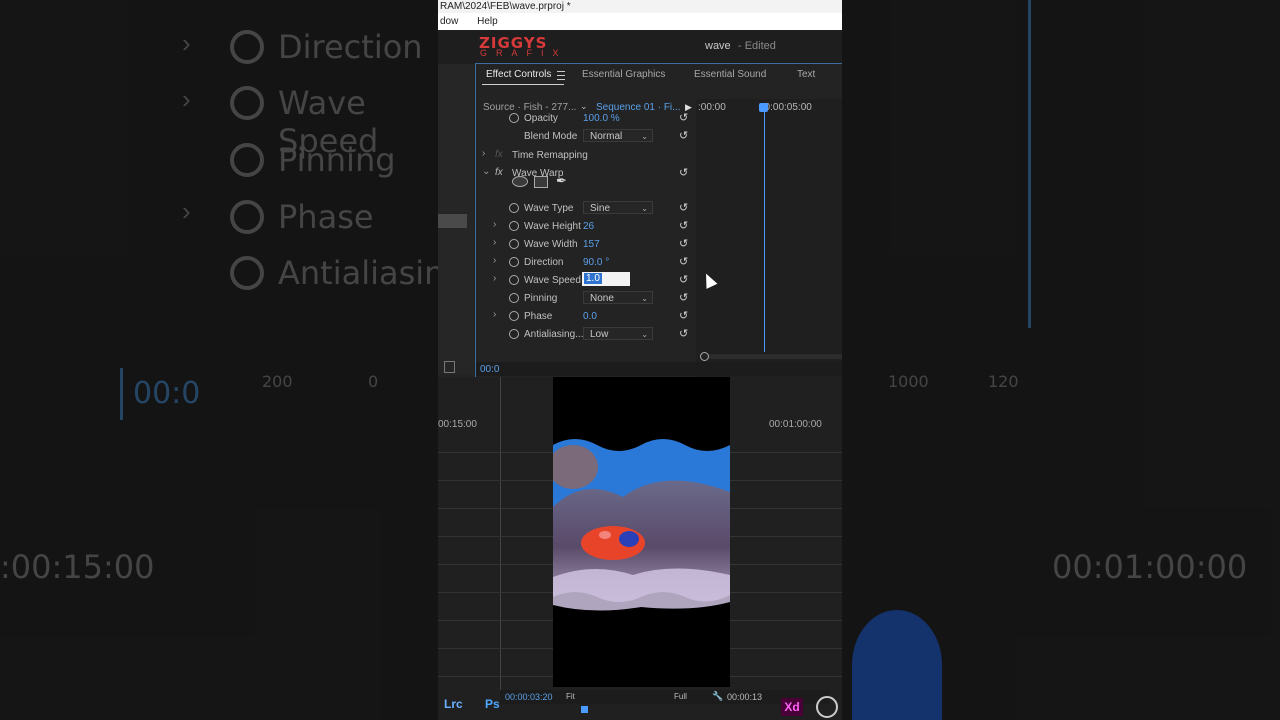  What do you see at coordinates (549, 208) in the screenshot?
I see `wave-type-label: Wave Type` at bounding box center [549, 208].